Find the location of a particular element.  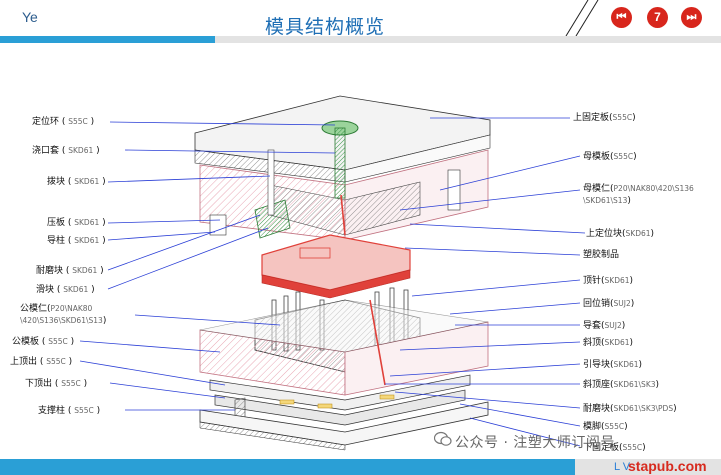

label-core-plate: 公模板 ( S55C ) is located at coordinates (43, 342).